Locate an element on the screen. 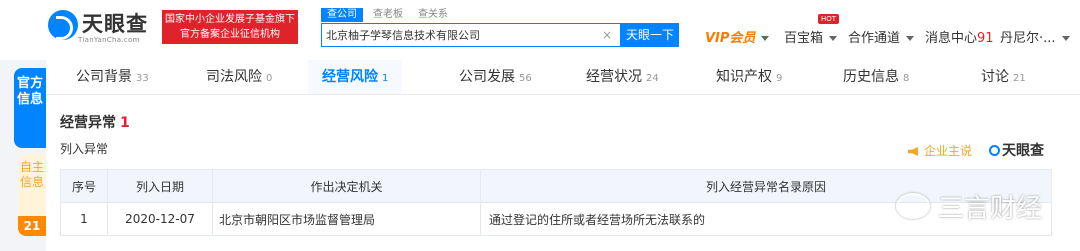 This screenshot has height=251, width=1080. section-title: 经营异常 1 is located at coordinates (95, 122).